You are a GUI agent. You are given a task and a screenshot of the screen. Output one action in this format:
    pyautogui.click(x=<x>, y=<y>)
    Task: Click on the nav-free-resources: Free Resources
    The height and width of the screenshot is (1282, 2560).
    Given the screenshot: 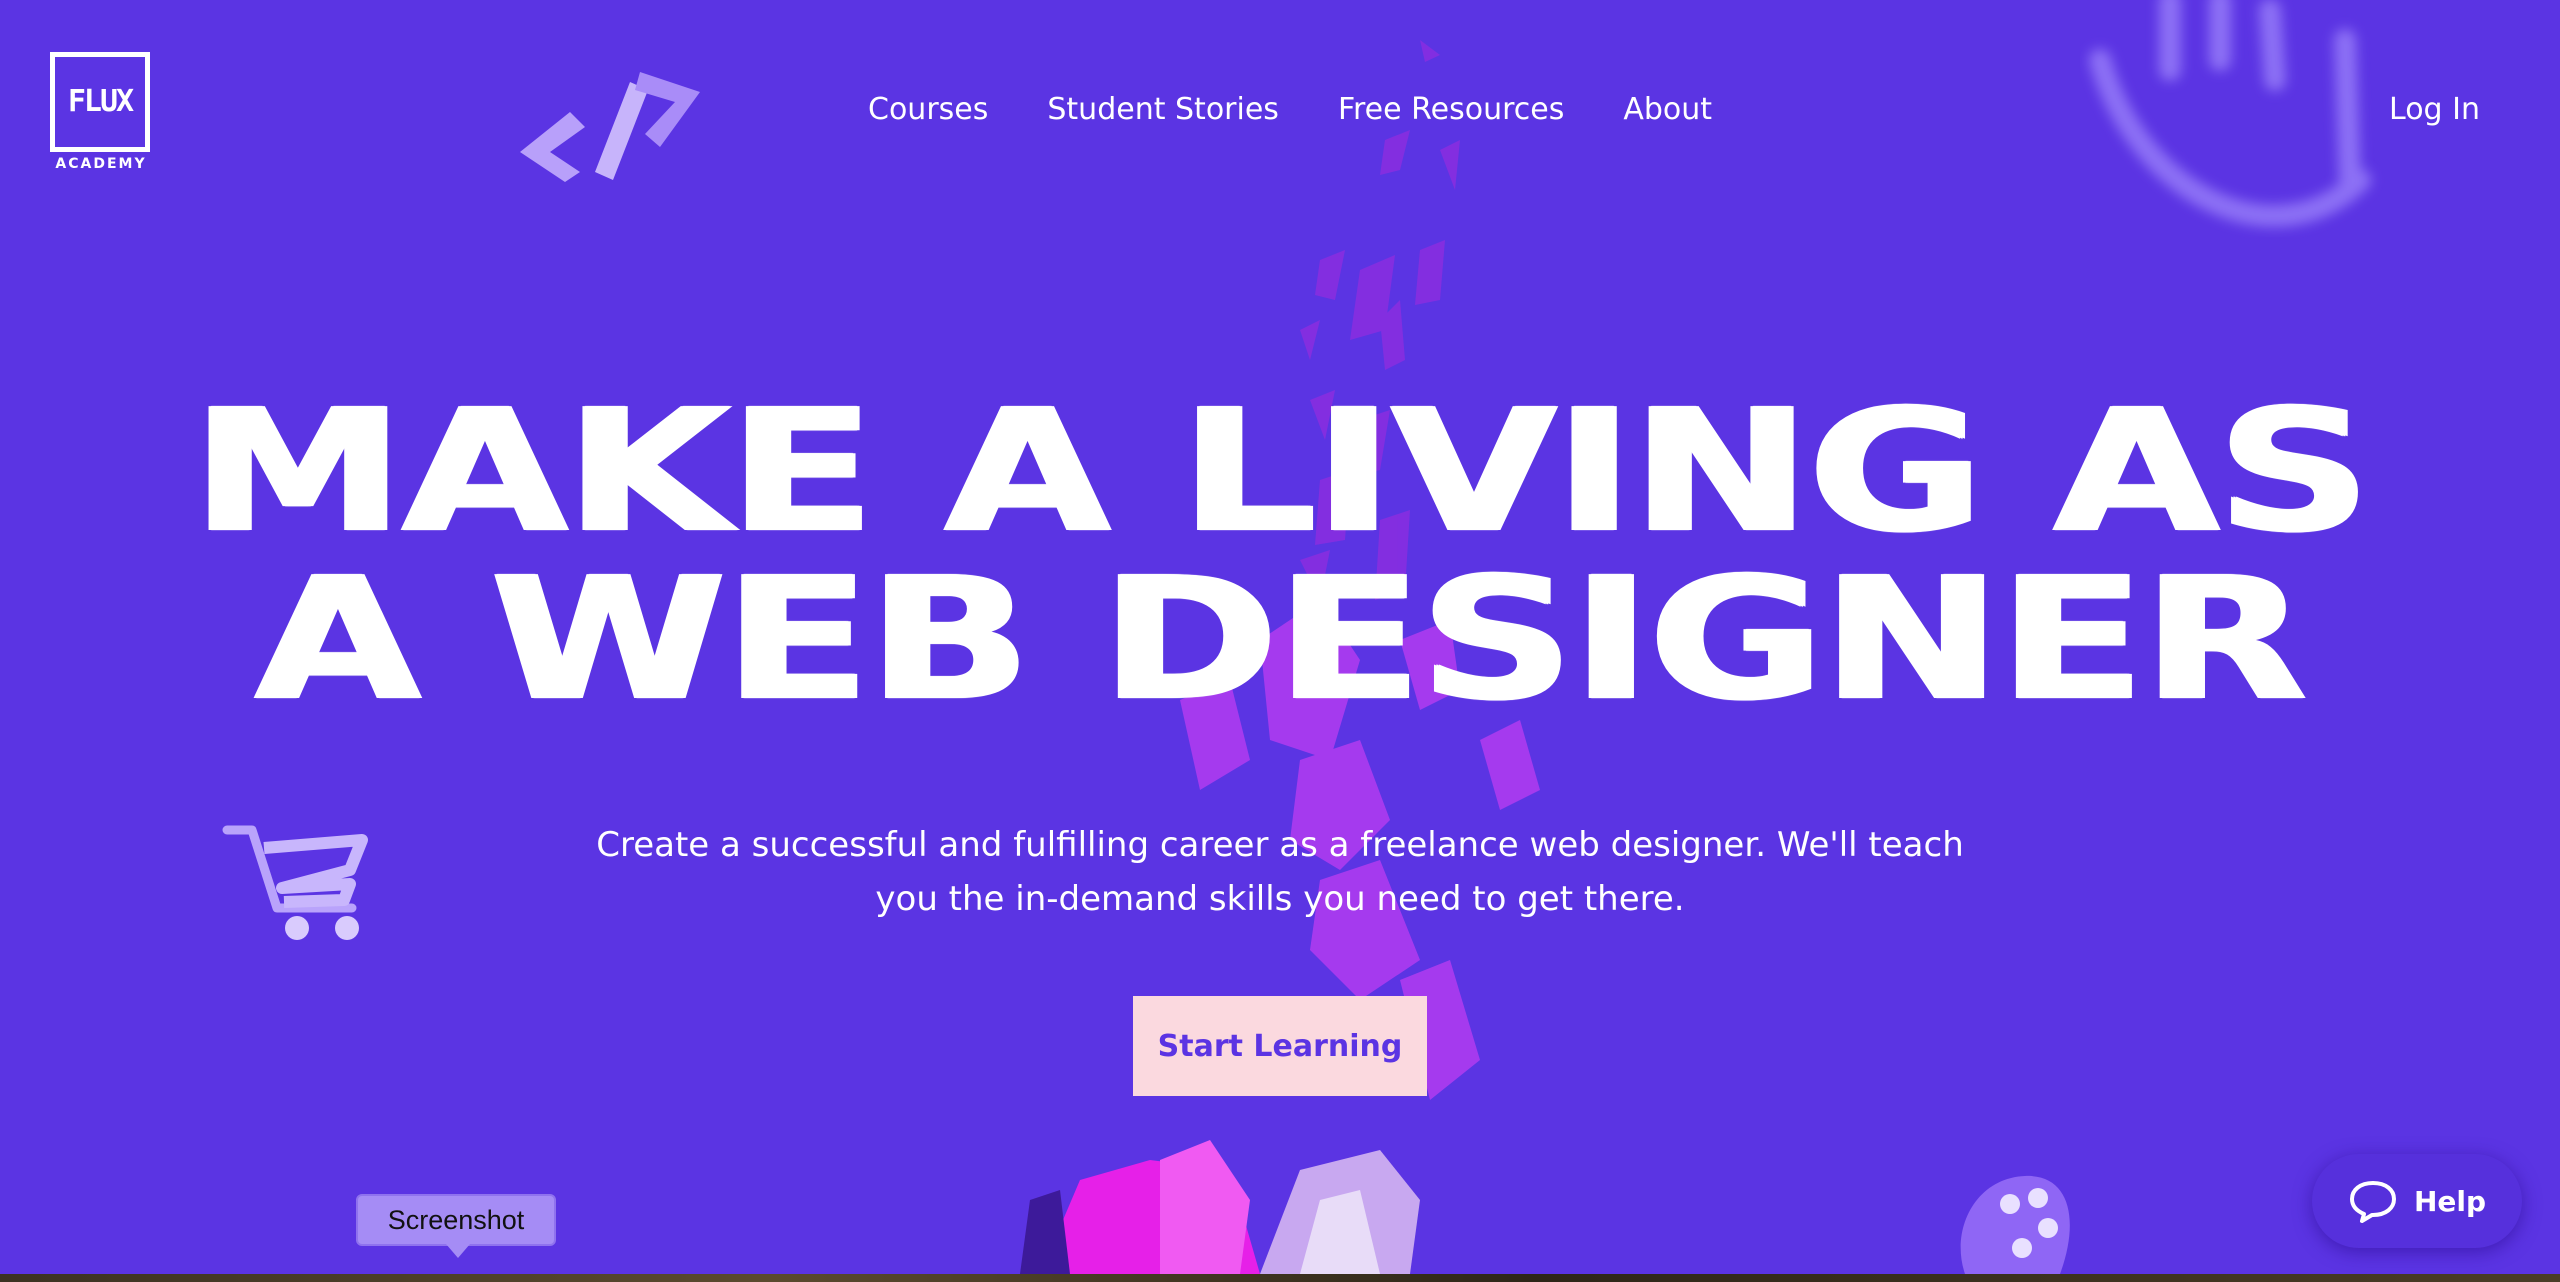 What is the action you would take?
    pyautogui.click(x=1451, y=109)
    